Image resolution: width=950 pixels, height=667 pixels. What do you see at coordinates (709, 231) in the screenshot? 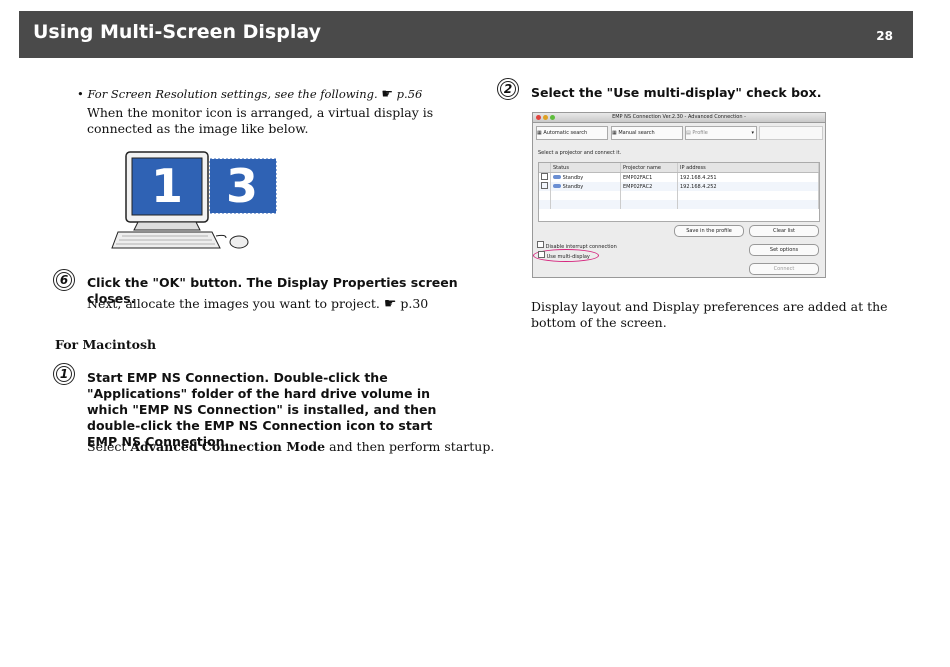
I see `save-in-profile-button: Save in the profile` at bounding box center [709, 231].